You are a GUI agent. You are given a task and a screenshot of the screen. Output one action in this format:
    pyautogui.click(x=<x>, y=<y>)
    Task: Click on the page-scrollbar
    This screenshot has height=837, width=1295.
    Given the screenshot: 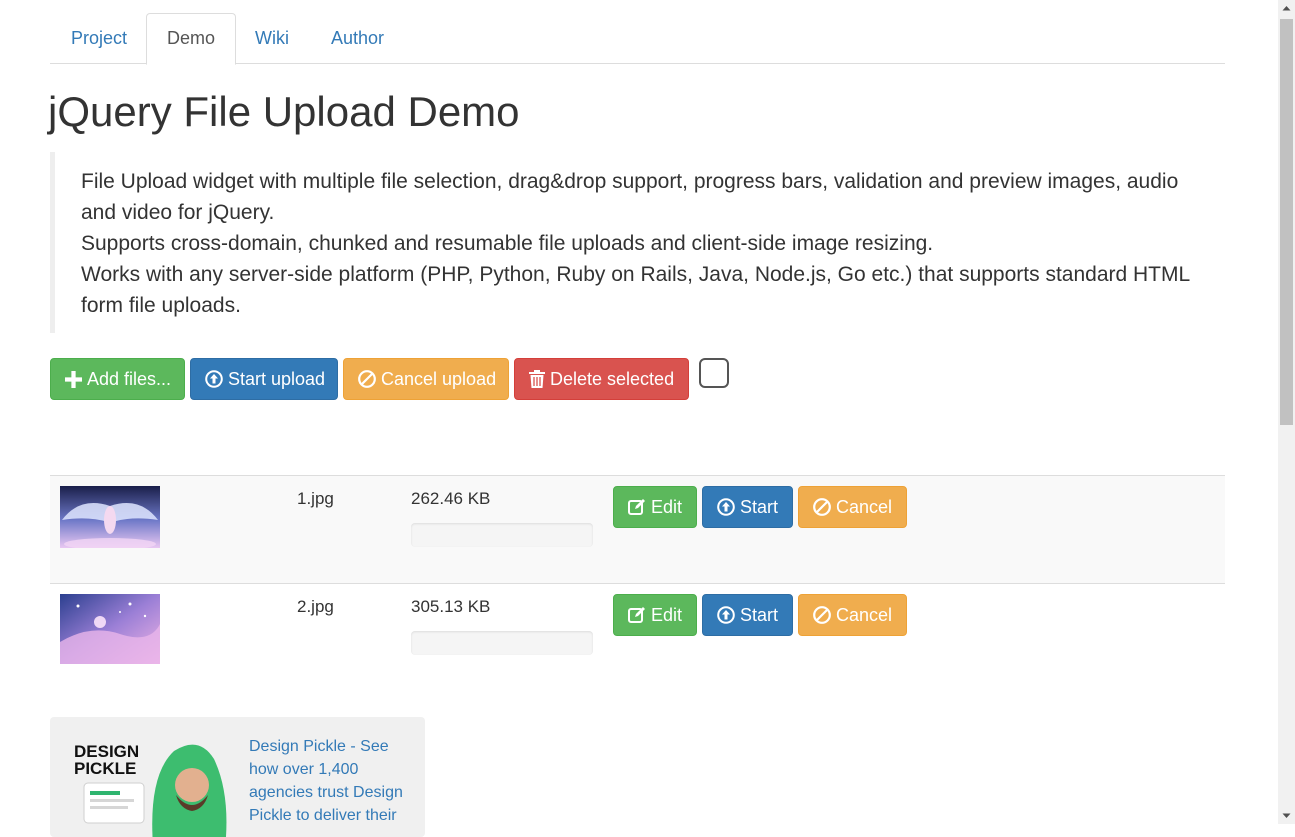 What is the action you would take?
    pyautogui.click(x=1286, y=412)
    